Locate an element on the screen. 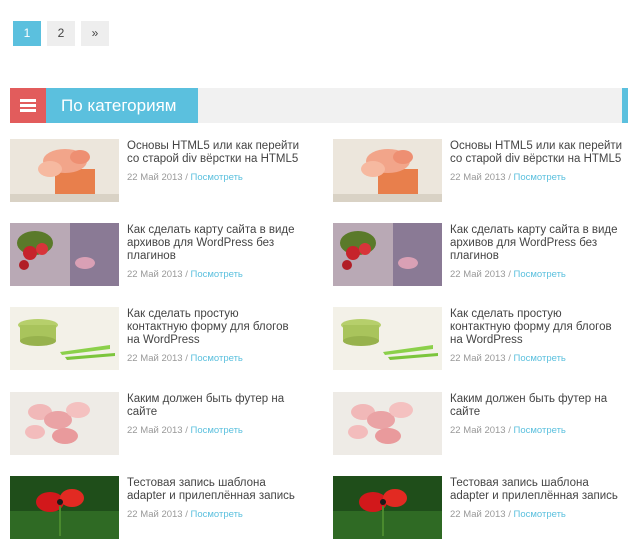 This screenshot has width=630, height=560. next-page-button: » is located at coordinates (95, 33).